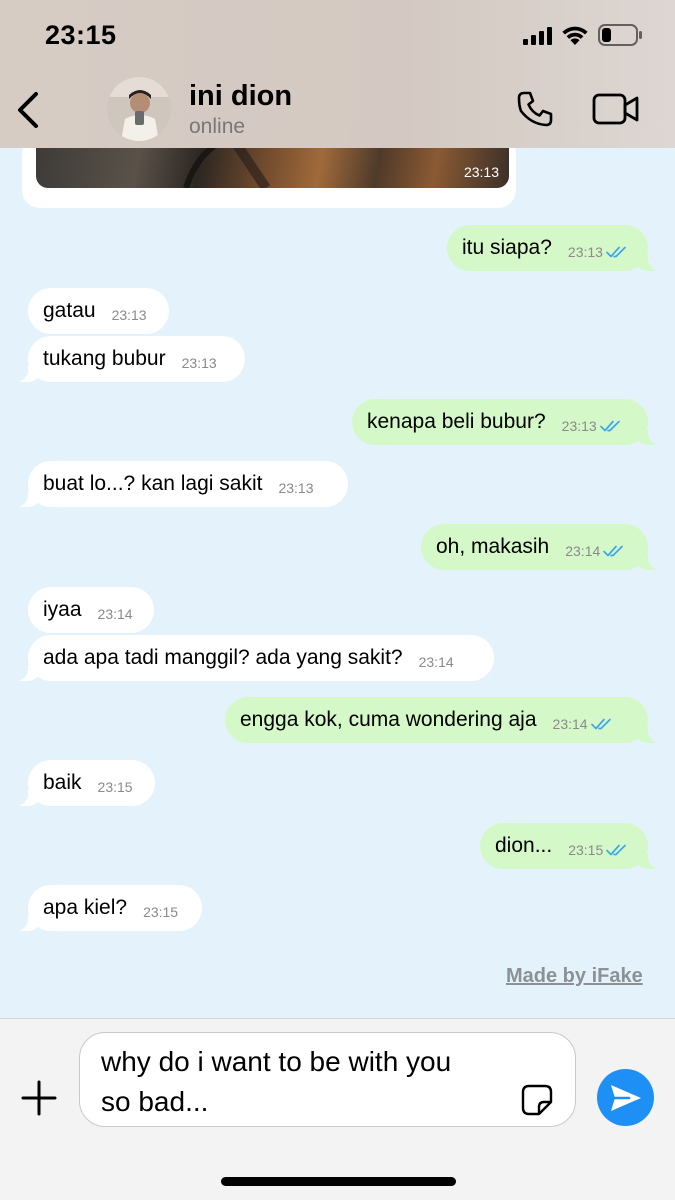  I want to click on home-indicator, so click(338, 1181).